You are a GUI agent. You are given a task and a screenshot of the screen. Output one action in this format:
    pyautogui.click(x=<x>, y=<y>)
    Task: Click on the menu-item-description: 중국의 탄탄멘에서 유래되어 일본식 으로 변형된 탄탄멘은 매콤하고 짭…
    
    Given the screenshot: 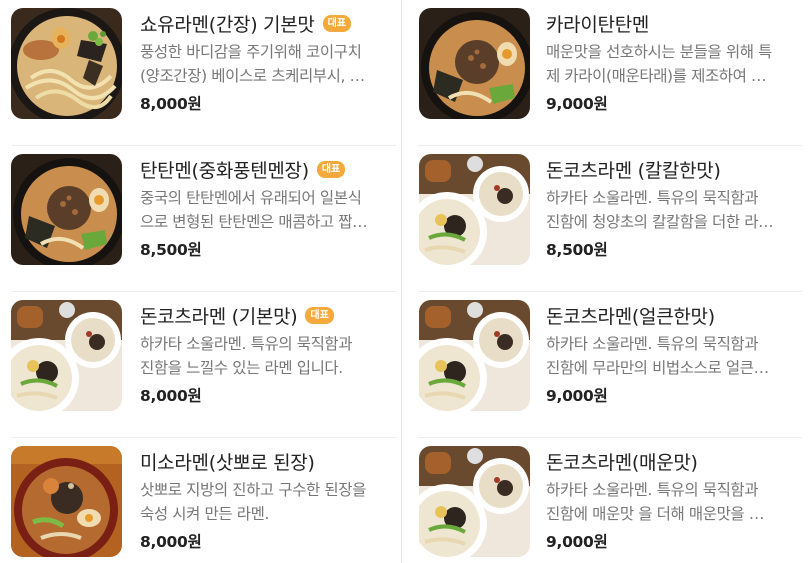 What is the action you would take?
    pyautogui.click(x=254, y=210)
    